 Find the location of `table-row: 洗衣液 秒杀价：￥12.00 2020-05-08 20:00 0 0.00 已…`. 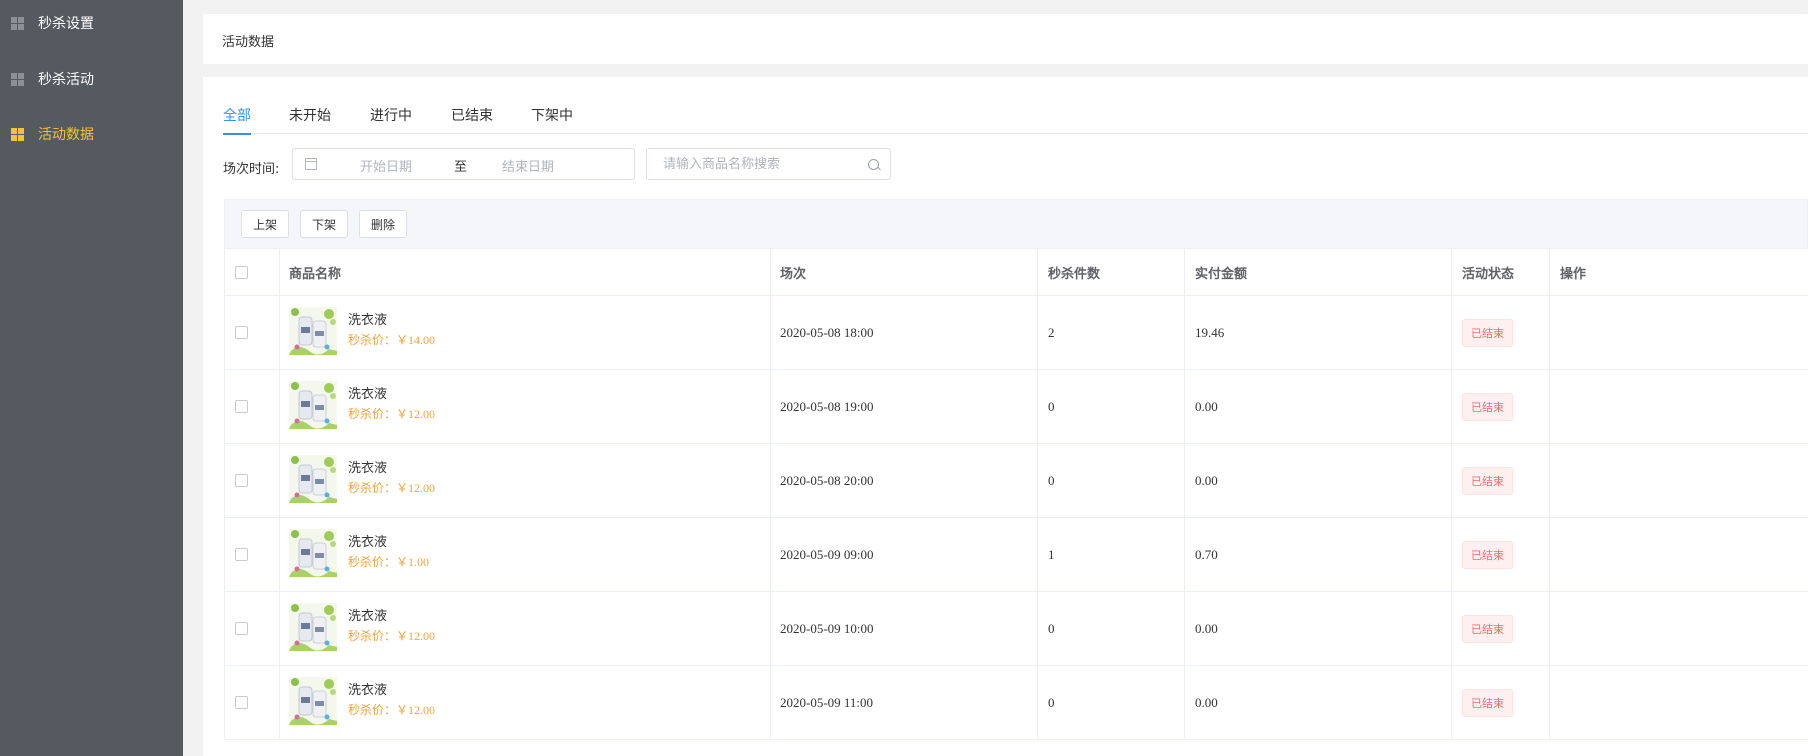

table-row: 洗衣液 秒杀价：￥12.00 2020-05-08 20:00 0 0.00 已… is located at coordinates (1016, 481).